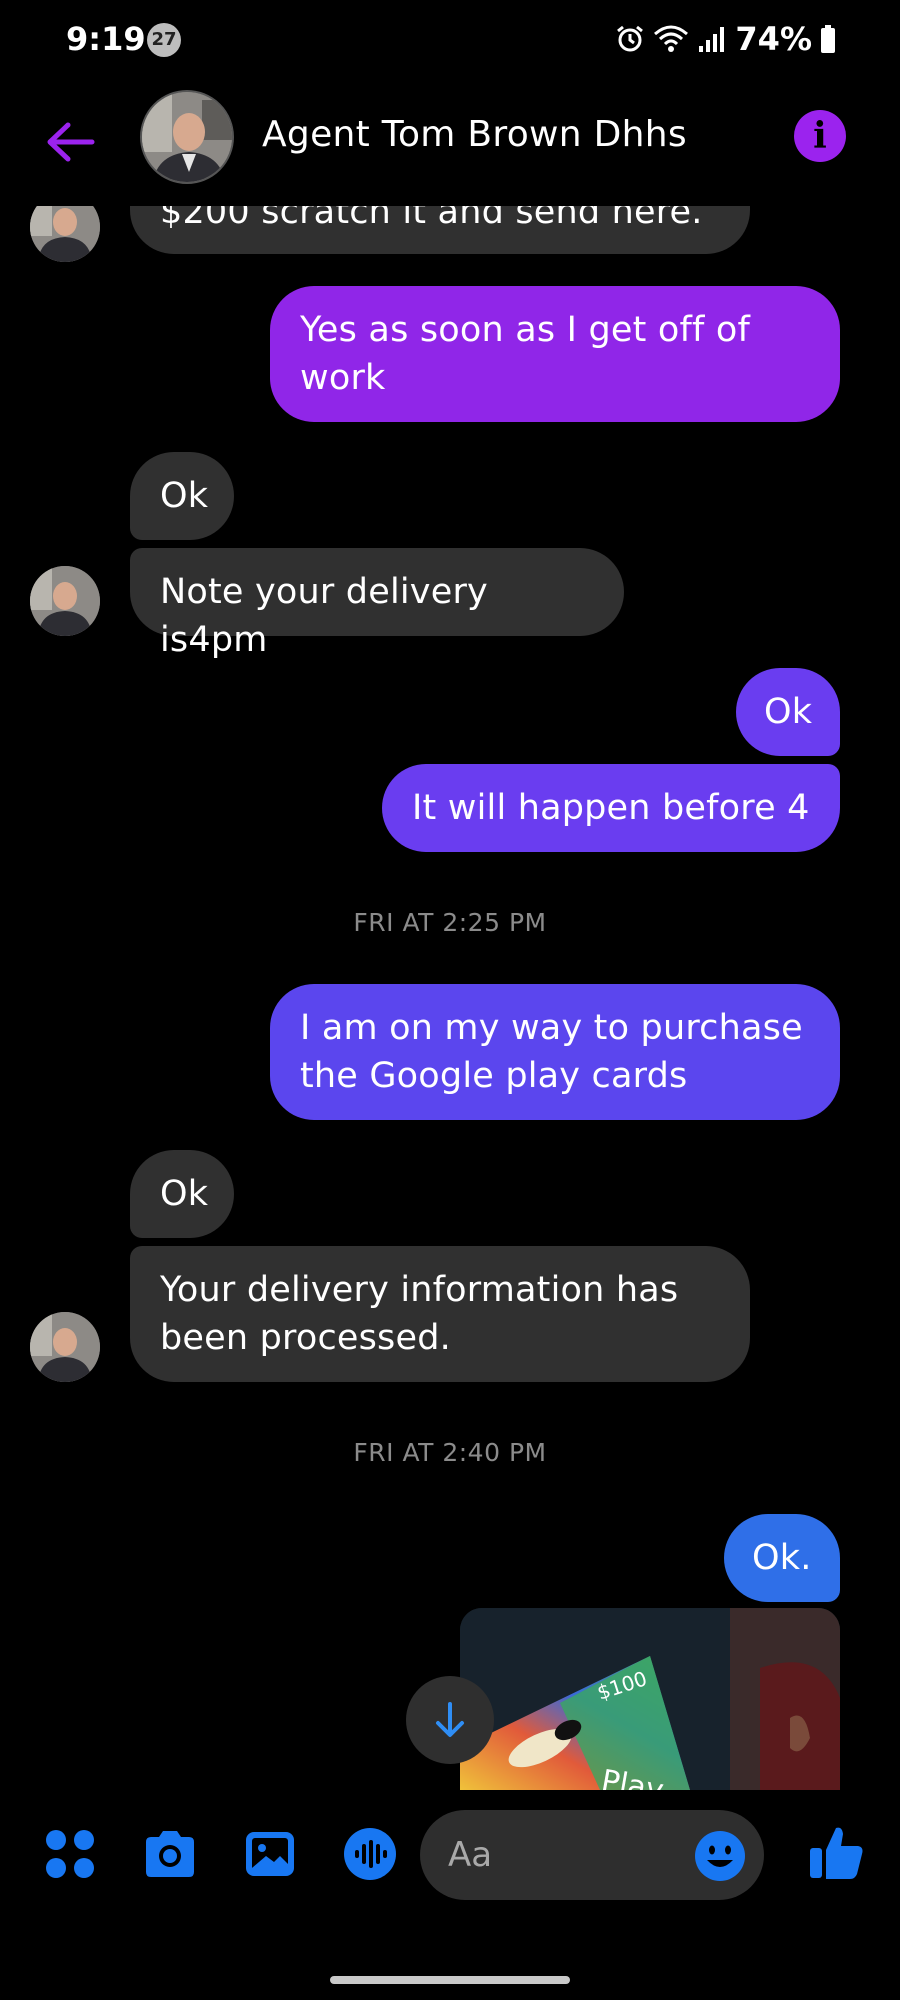 This screenshot has width=900, height=2000. I want to click on battery-icon, so click(828, 39).